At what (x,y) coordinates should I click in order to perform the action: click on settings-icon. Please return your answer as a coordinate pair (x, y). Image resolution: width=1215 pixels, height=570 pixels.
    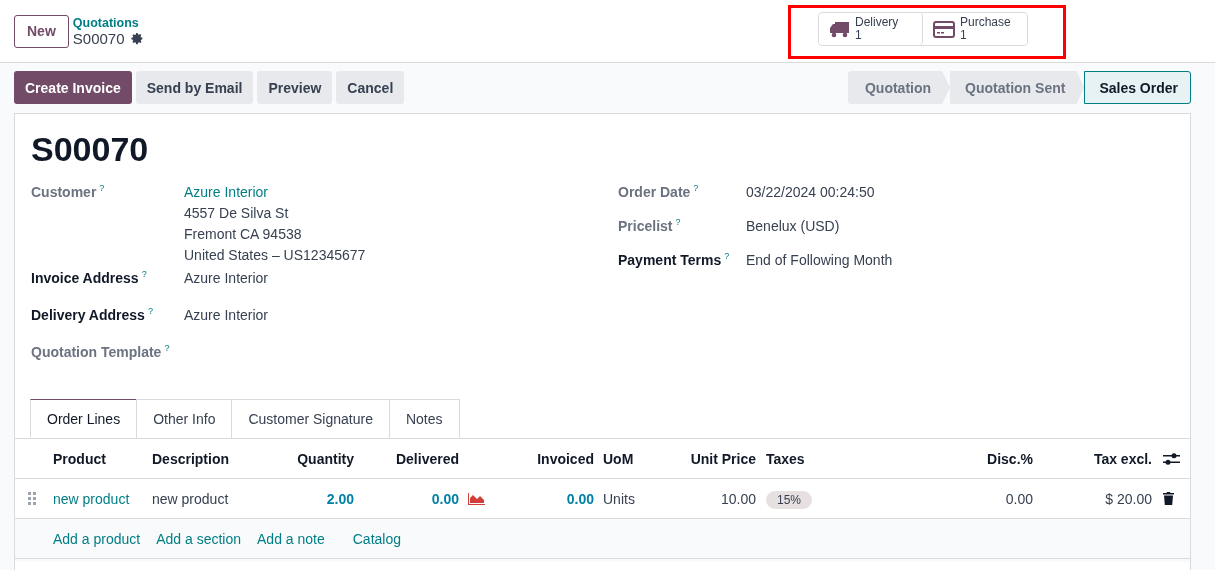
    Looking at the image, I should click on (137, 38).